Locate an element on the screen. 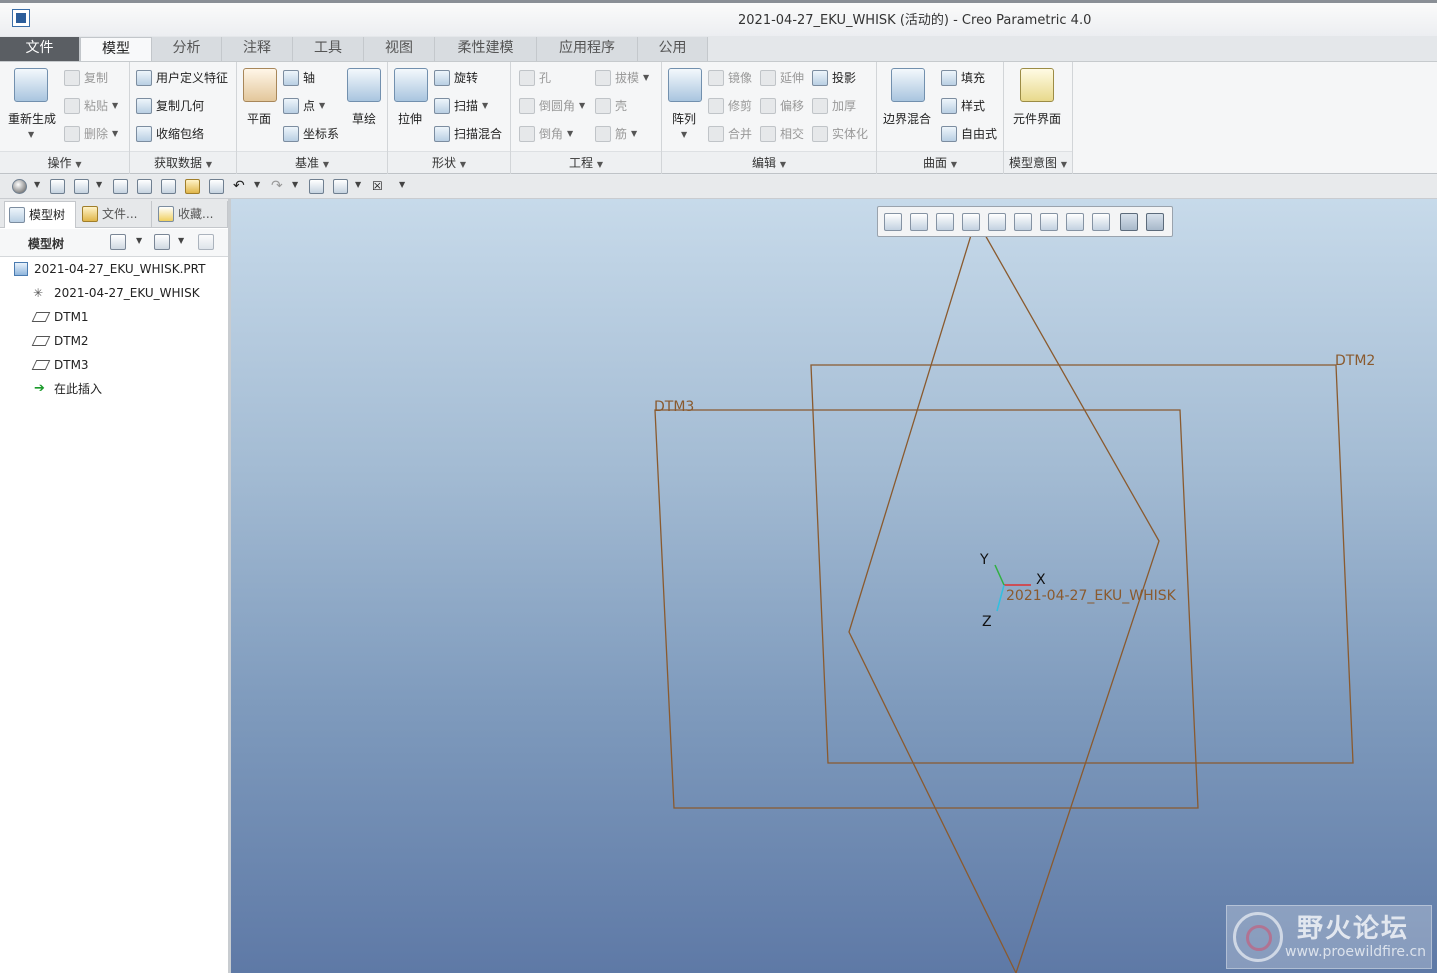 The width and height of the screenshot is (1437, 973). point-button: 点 ▼ is located at coordinates (304, 105).